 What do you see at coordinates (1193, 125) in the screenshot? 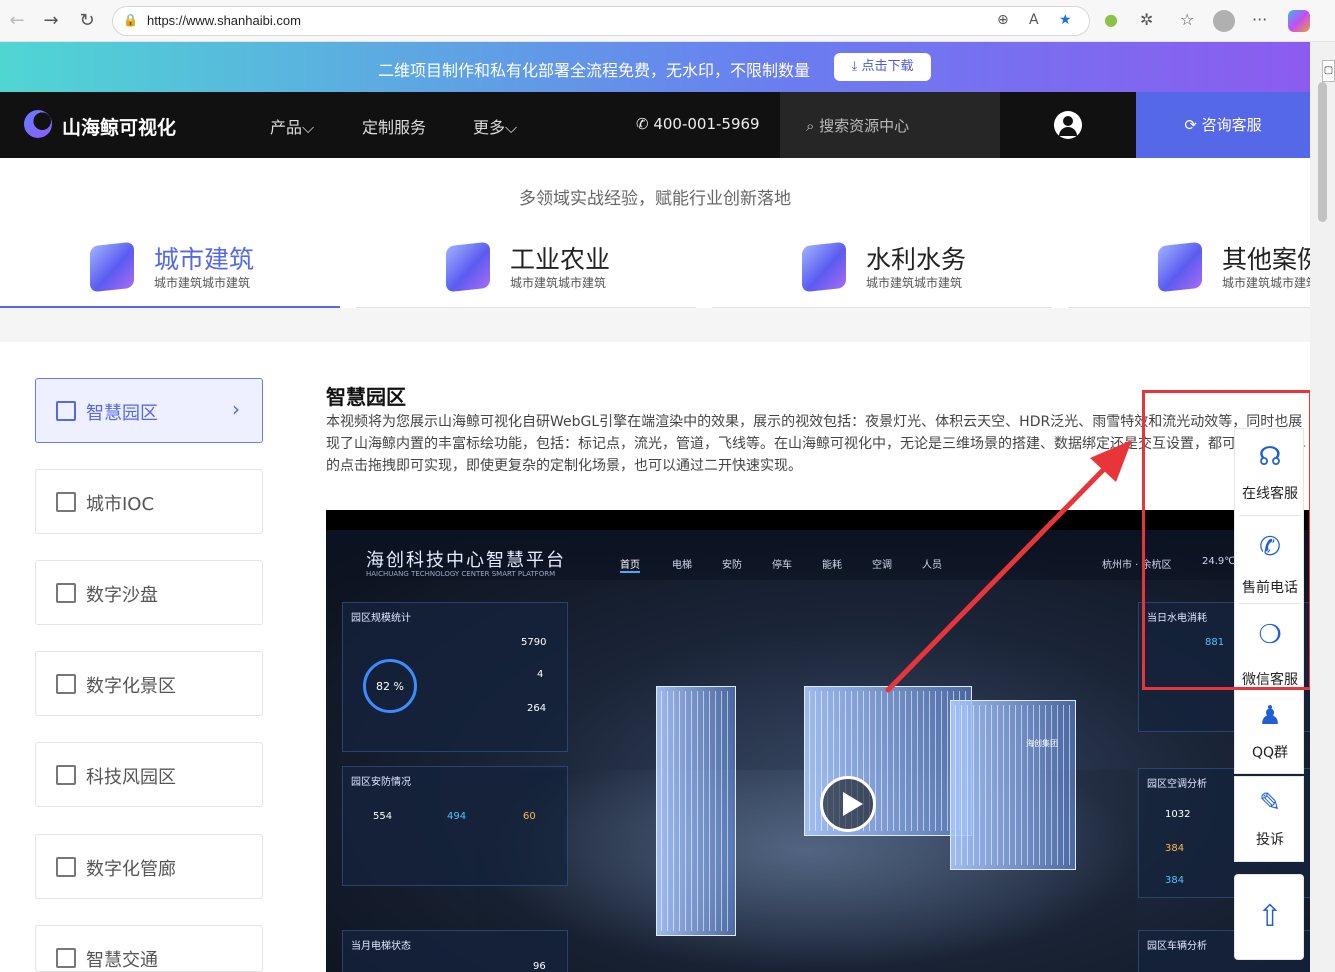
I see `headset-icon: ⟳` at bounding box center [1193, 125].